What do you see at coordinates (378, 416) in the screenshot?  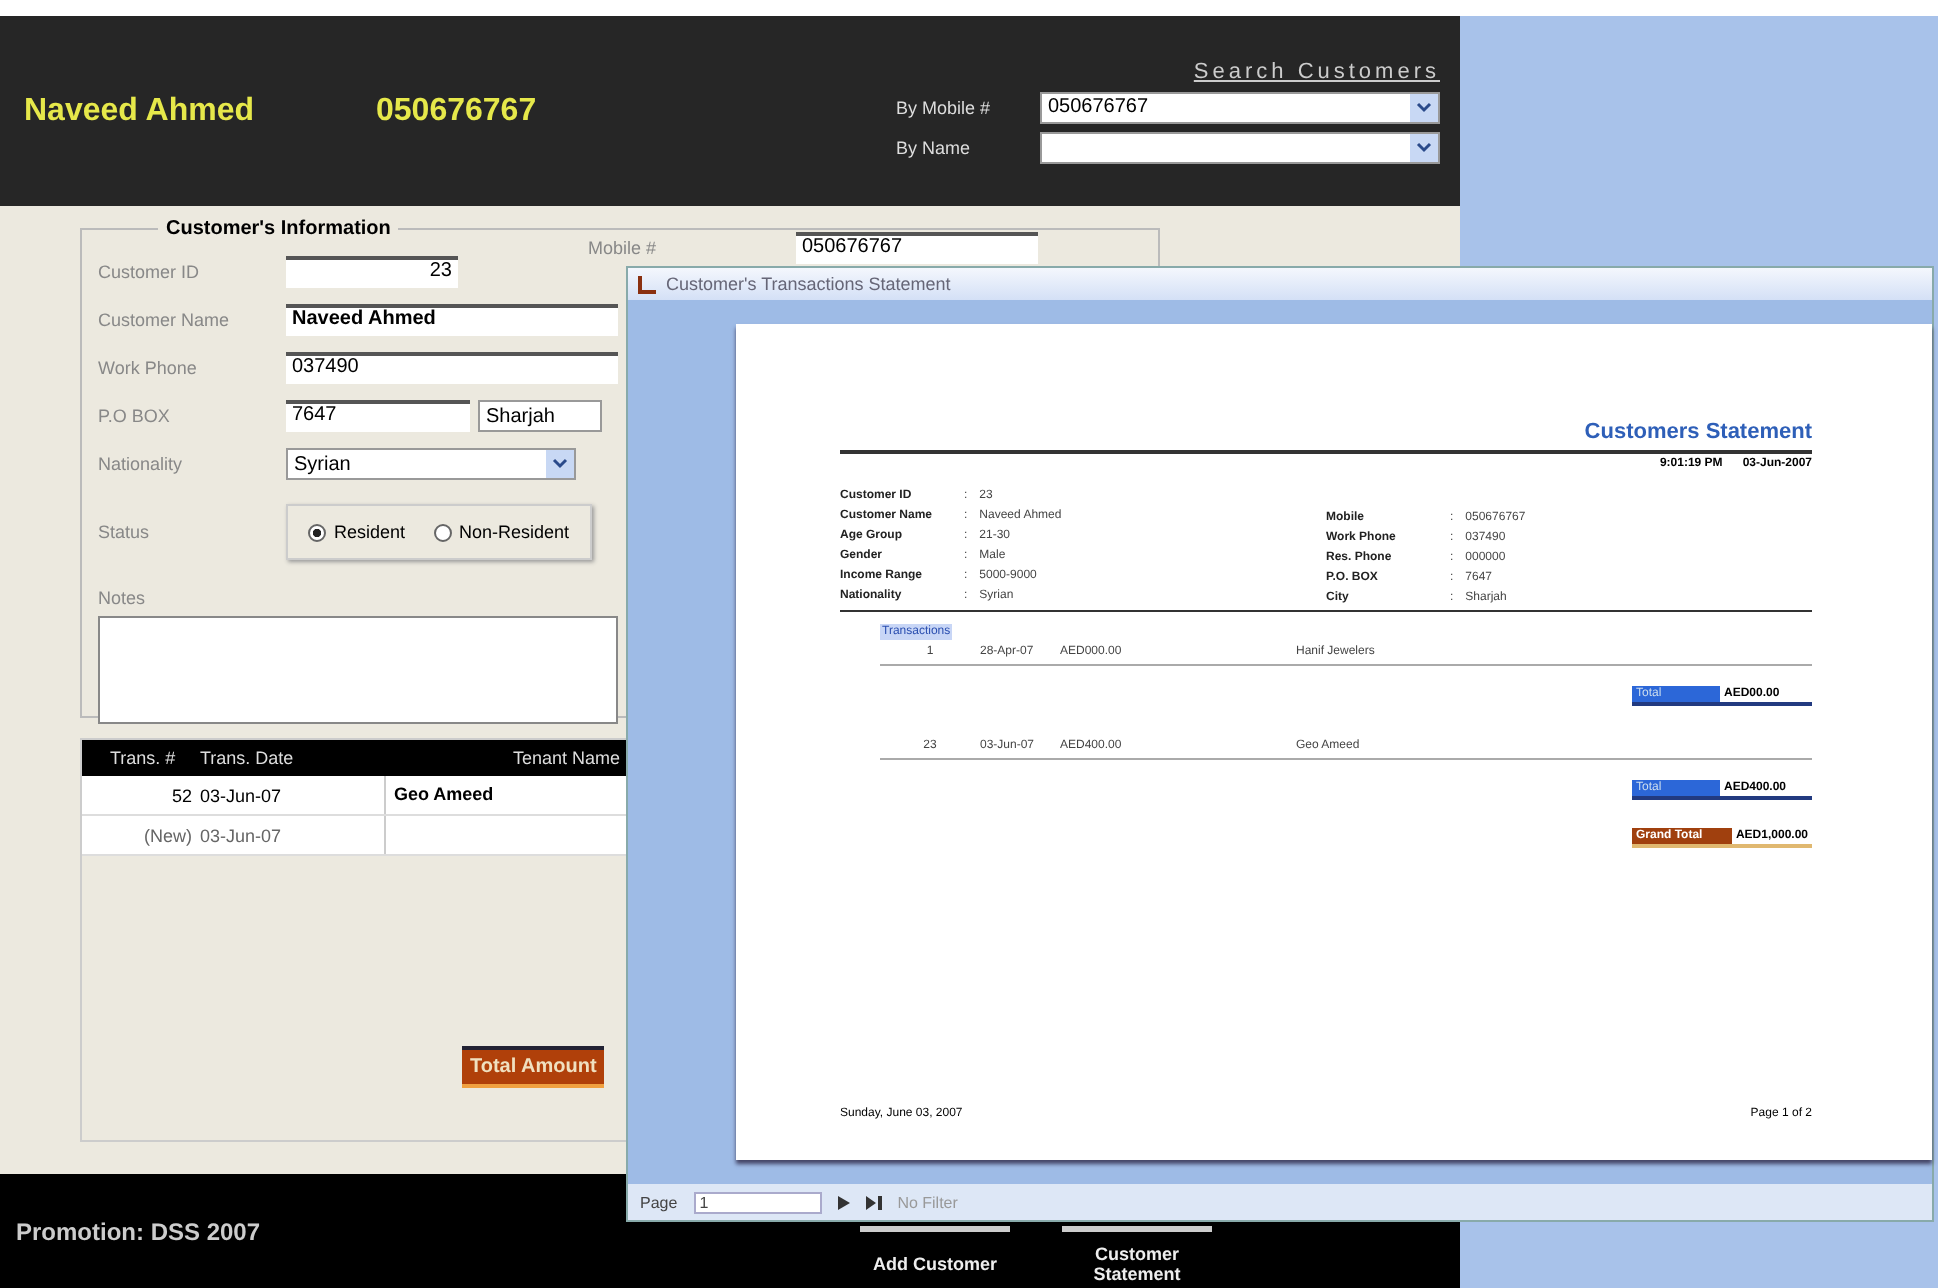 I see `input-field: 7647` at bounding box center [378, 416].